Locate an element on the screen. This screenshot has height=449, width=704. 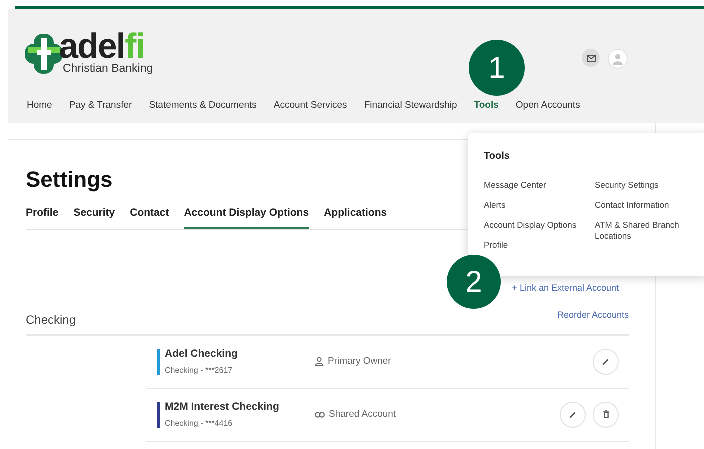
delete-button is located at coordinates (606, 415).